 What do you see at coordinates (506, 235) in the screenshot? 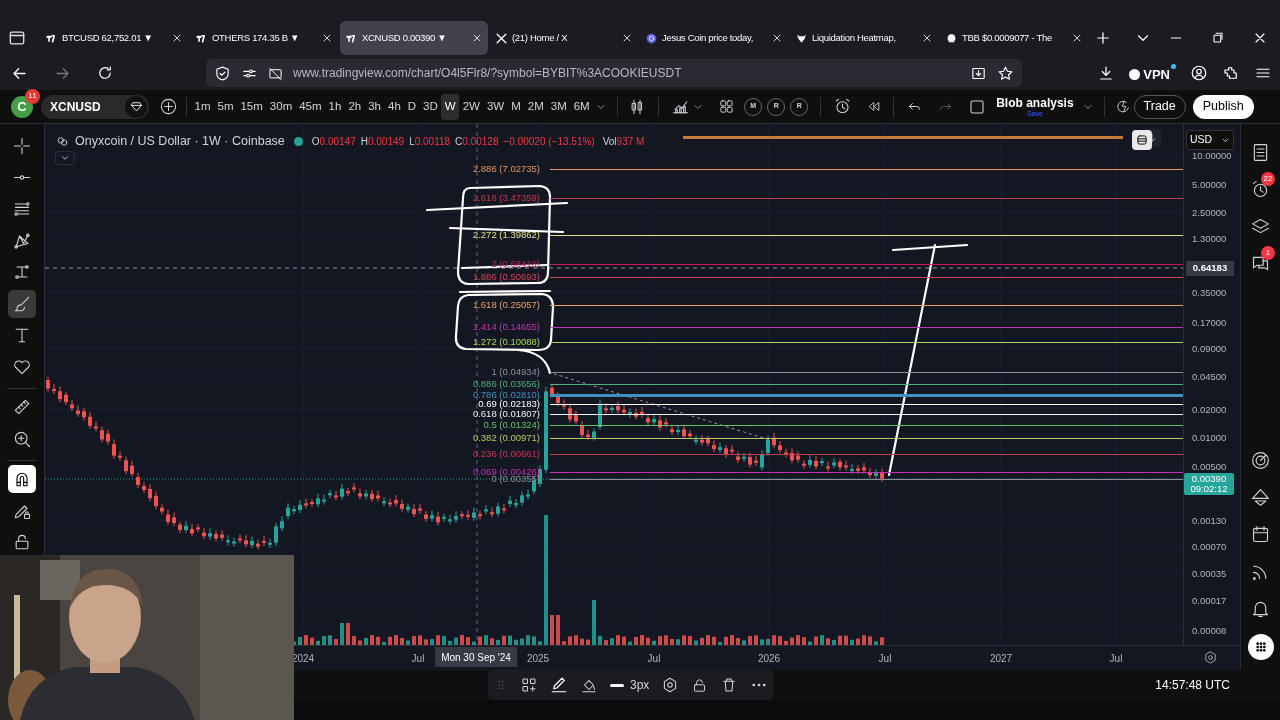
I see `fib-level-label: 2.272 (1.39862)` at bounding box center [506, 235].